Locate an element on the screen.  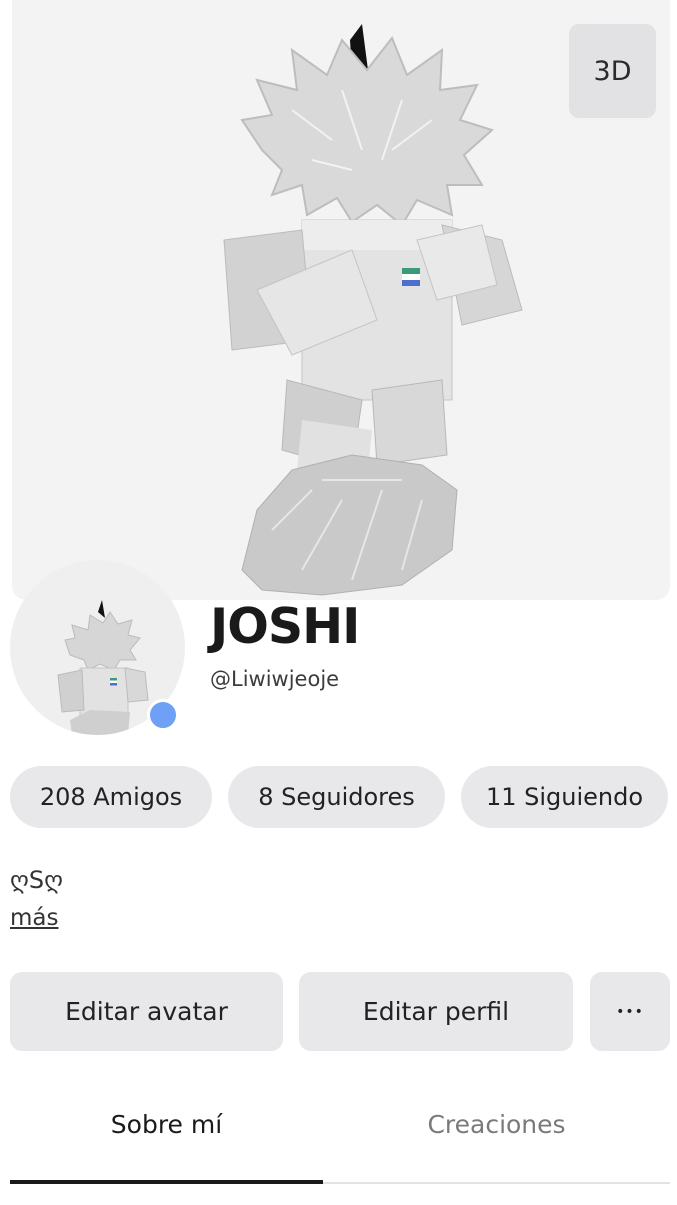
view-3d-button: 3D is located at coordinates (612, 71).